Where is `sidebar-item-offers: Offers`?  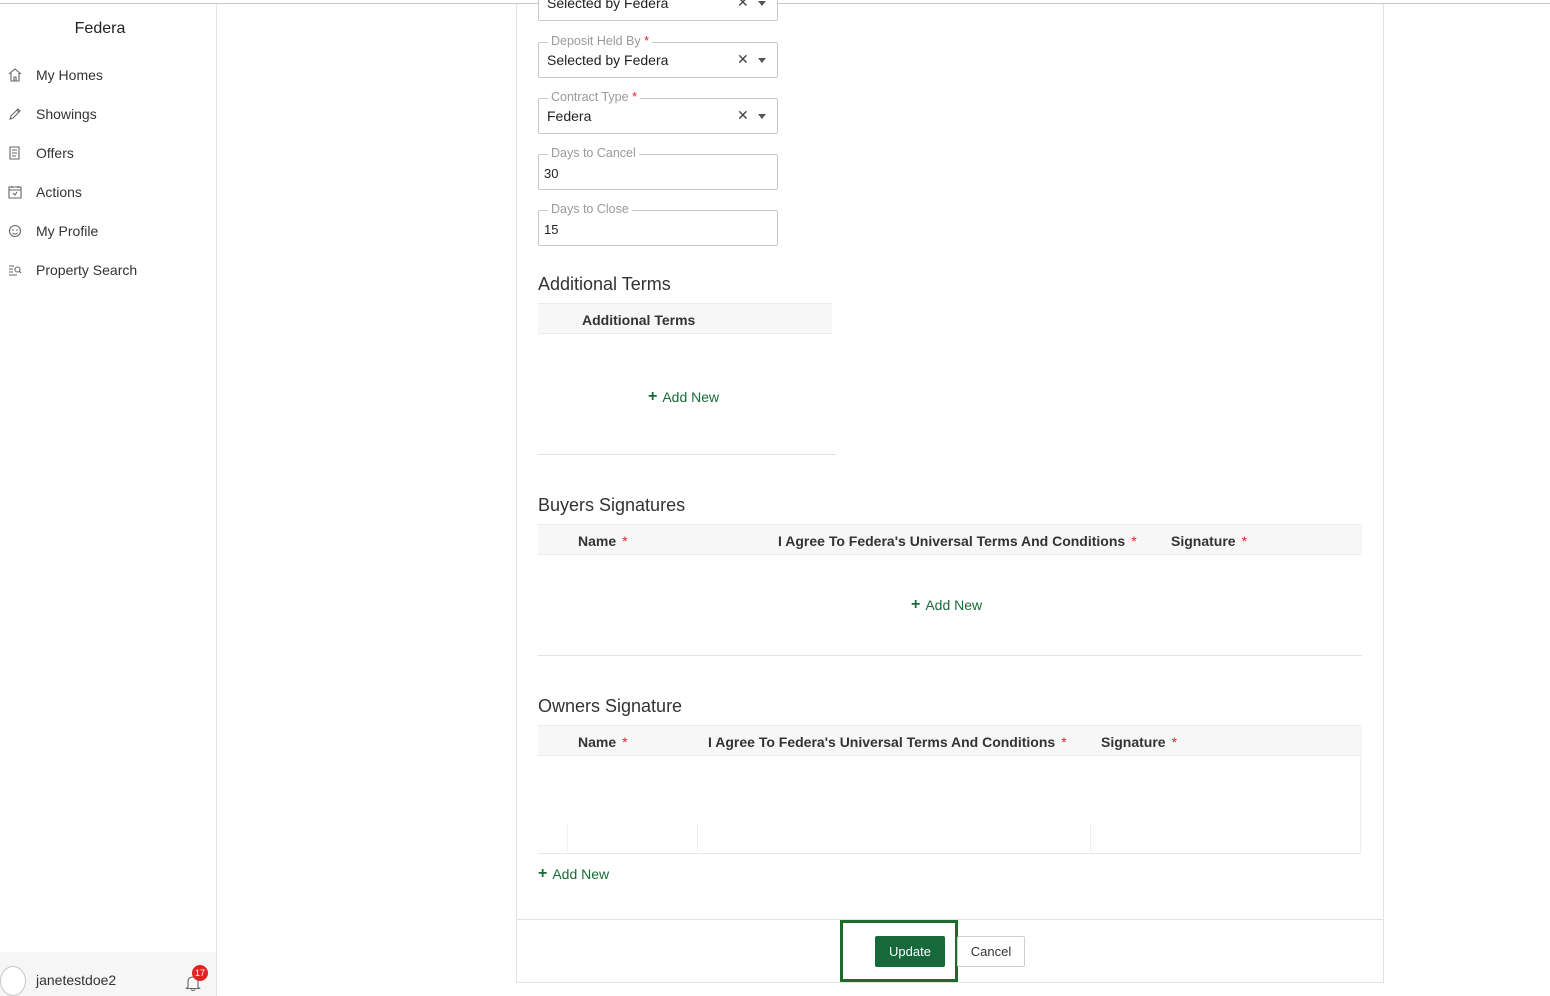
sidebar-item-offers: Offers is located at coordinates (41, 153).